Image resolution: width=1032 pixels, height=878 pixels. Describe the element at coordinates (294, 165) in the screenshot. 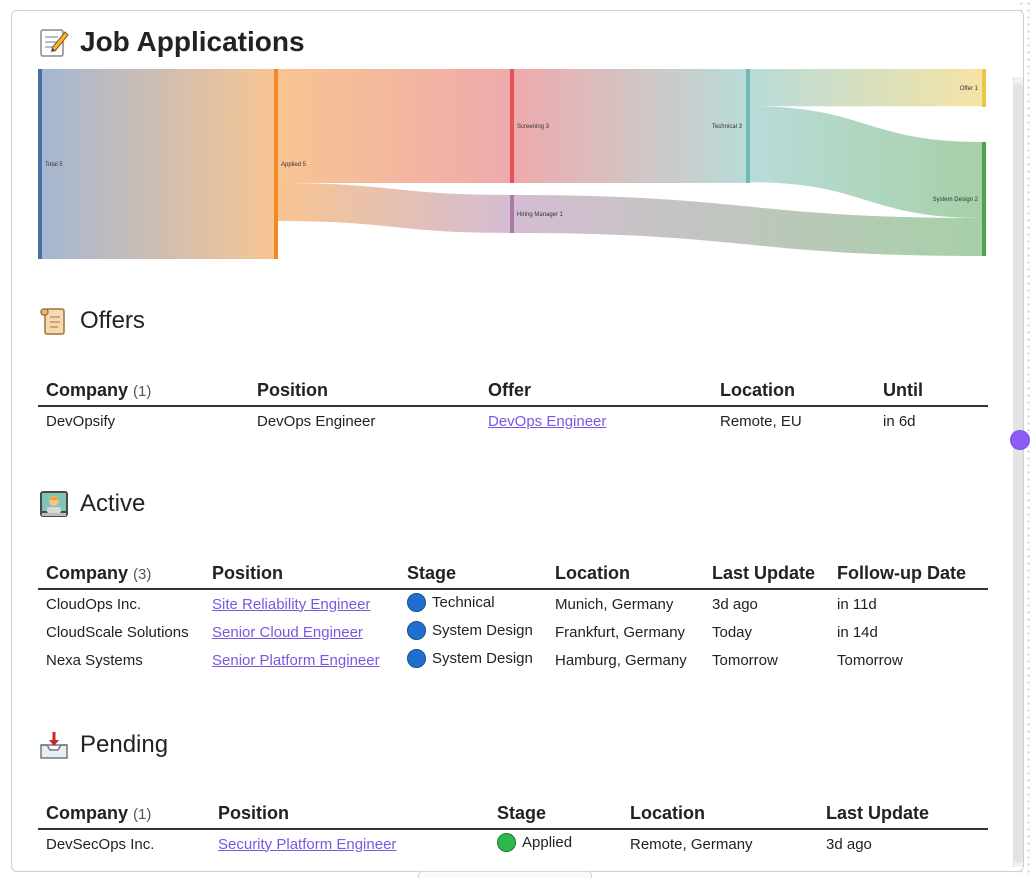

I see `sankey-node-label: Applied 5` at that location.